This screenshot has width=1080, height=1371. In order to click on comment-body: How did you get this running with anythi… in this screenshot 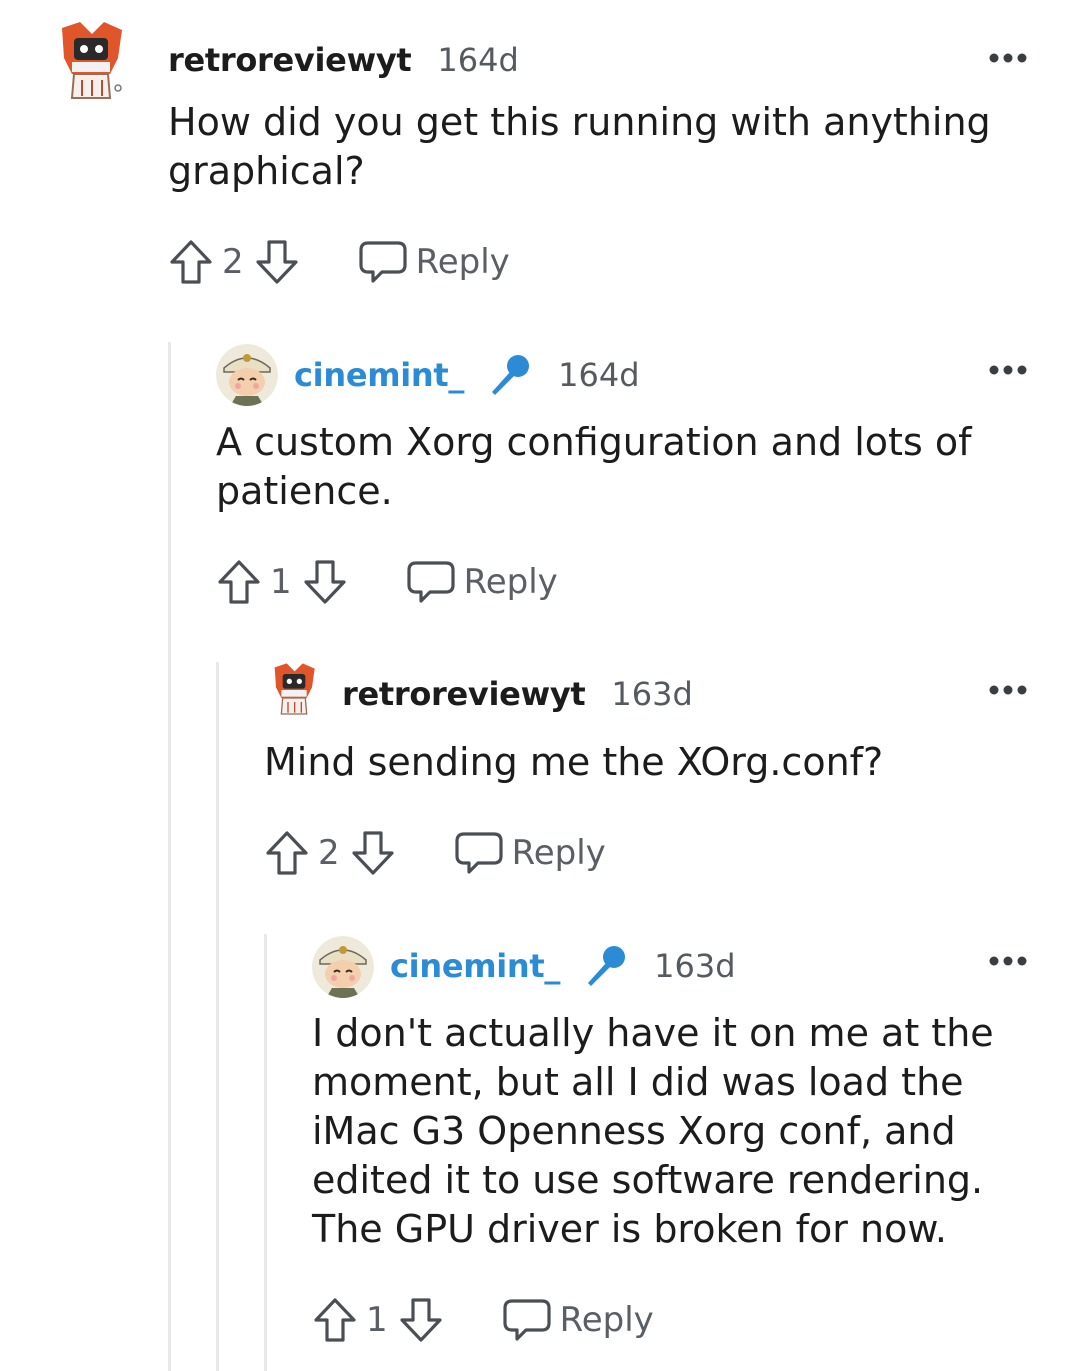, I will do `click(579, 146)`.